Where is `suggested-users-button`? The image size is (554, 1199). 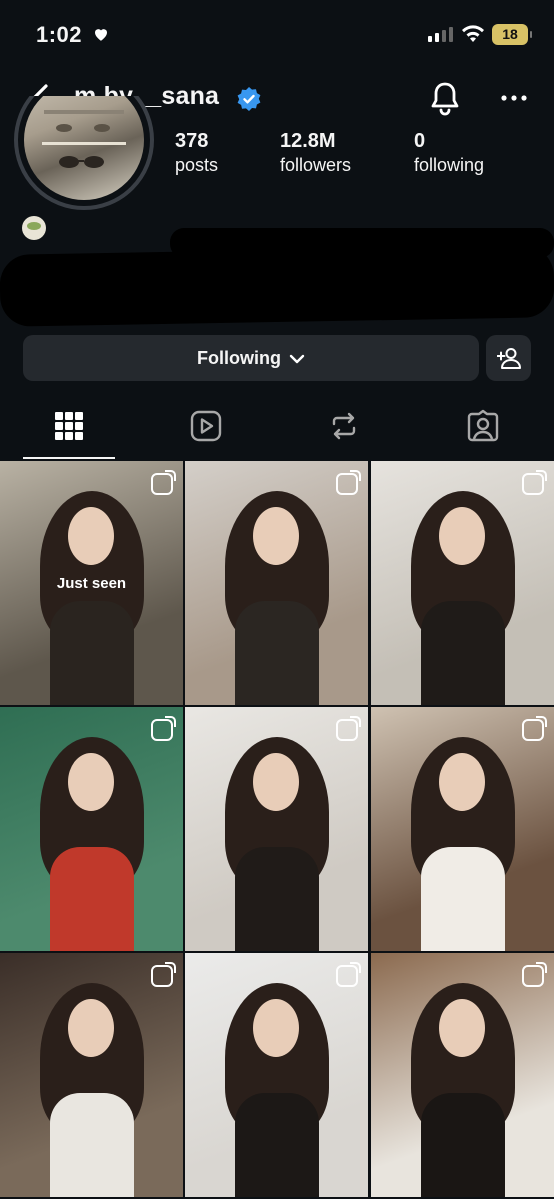
suggested-users-button is located at coordinates (508, 358).